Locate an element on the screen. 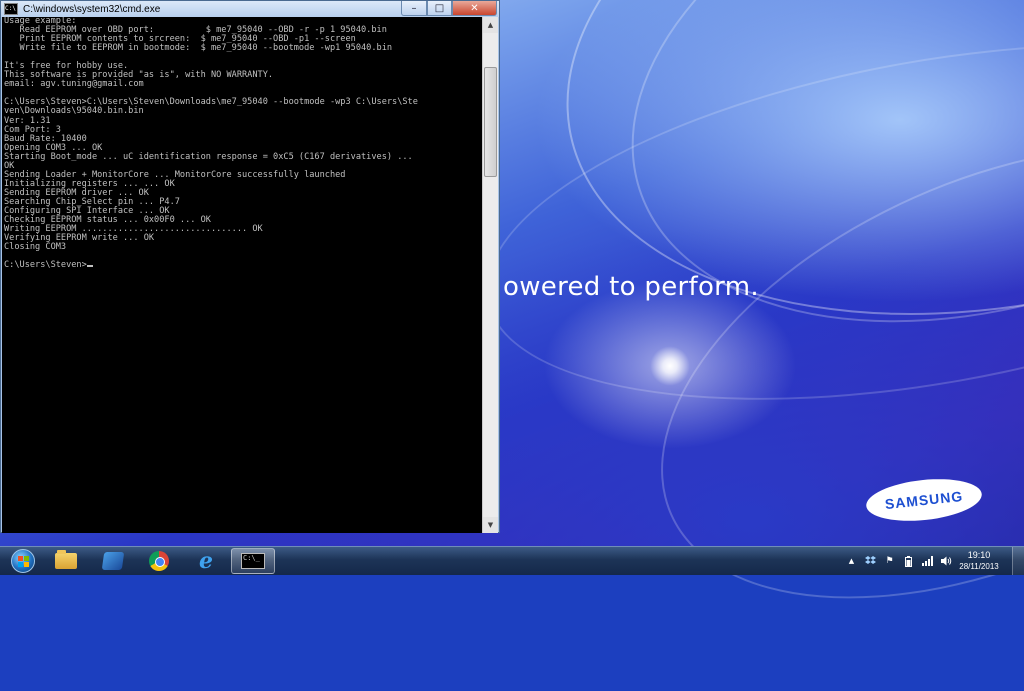 This screenshot has height=691, width=1024. taskbar-google-chrome is located at coordinates (159, 561).